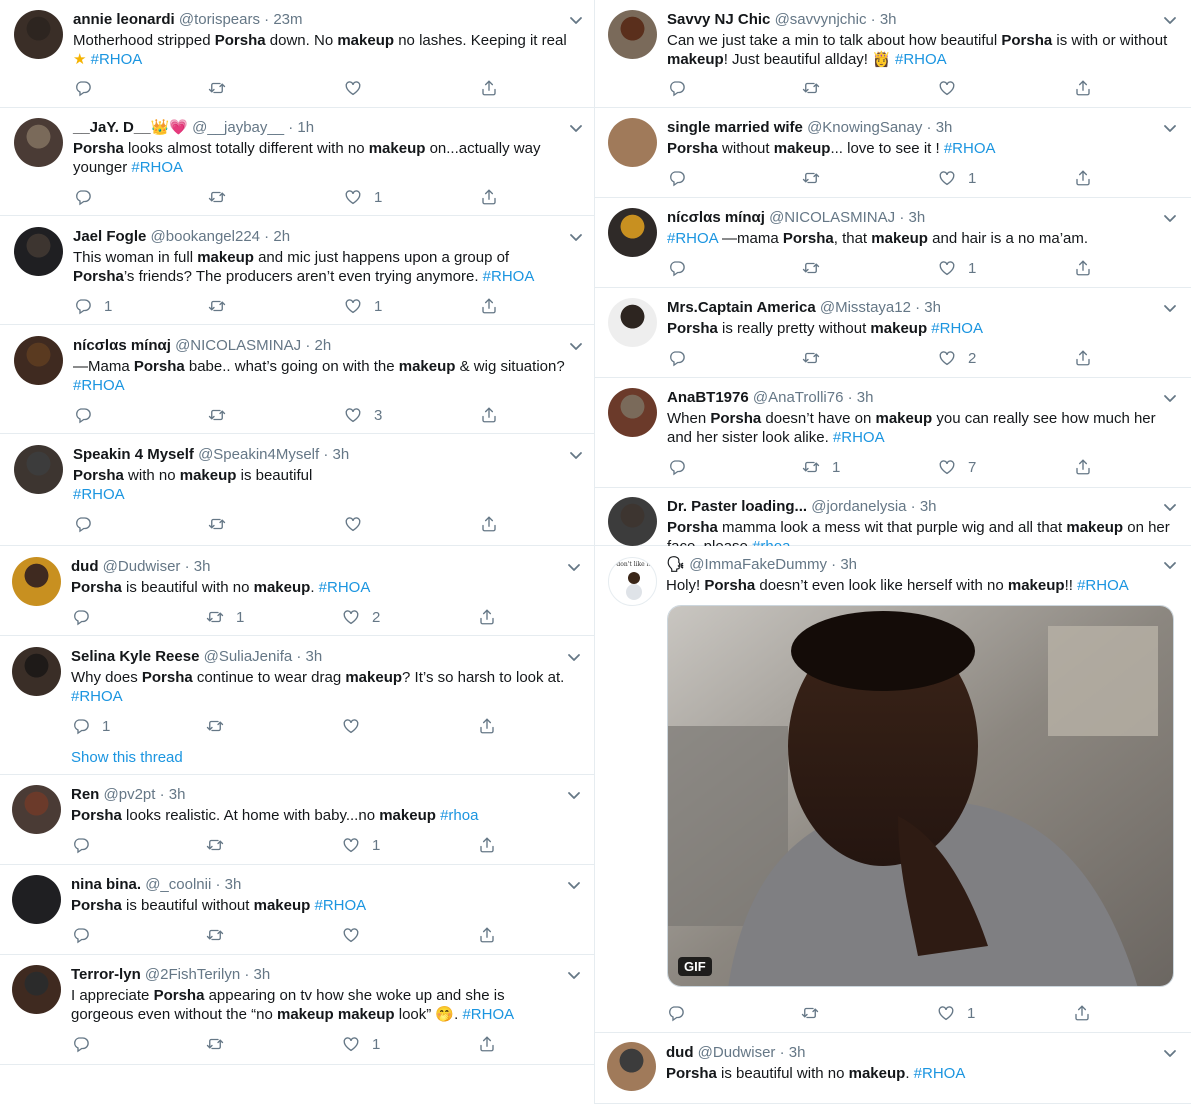  Describe the element at coordinates (920, 796) in the screenshot. I see `gif-media: GIF` at that location.